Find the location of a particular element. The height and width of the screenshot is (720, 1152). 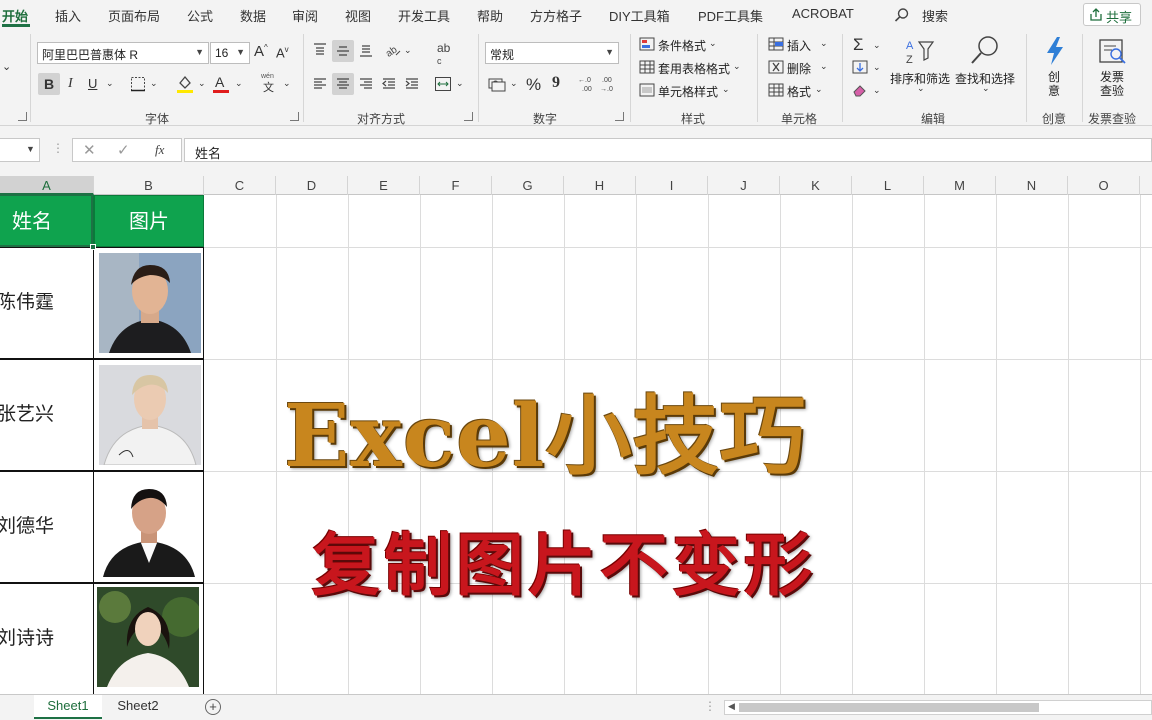

column-header-c: C is located at coordinates (240, 185).